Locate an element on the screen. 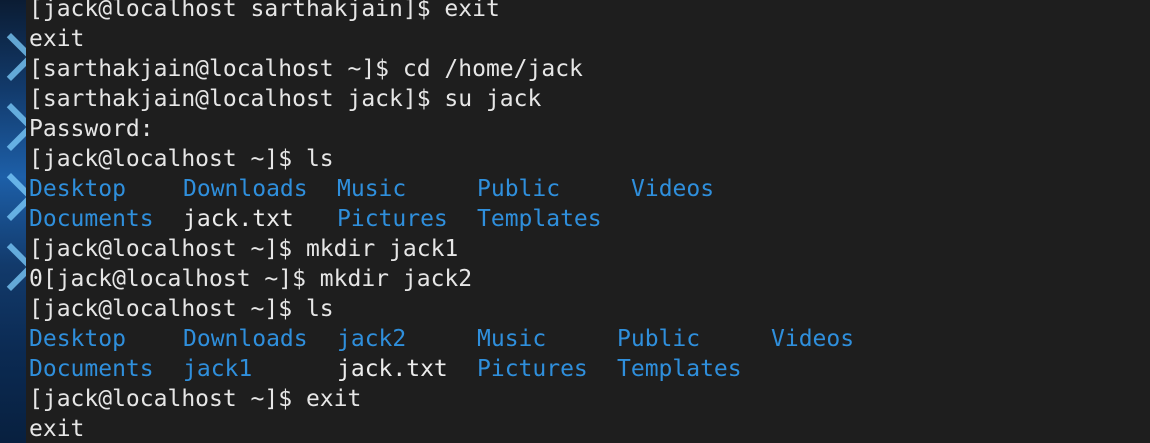 The width and height of the screenshot is (1150, 443). desktop-wallpaper-strip is located at coordinates (13, 221).